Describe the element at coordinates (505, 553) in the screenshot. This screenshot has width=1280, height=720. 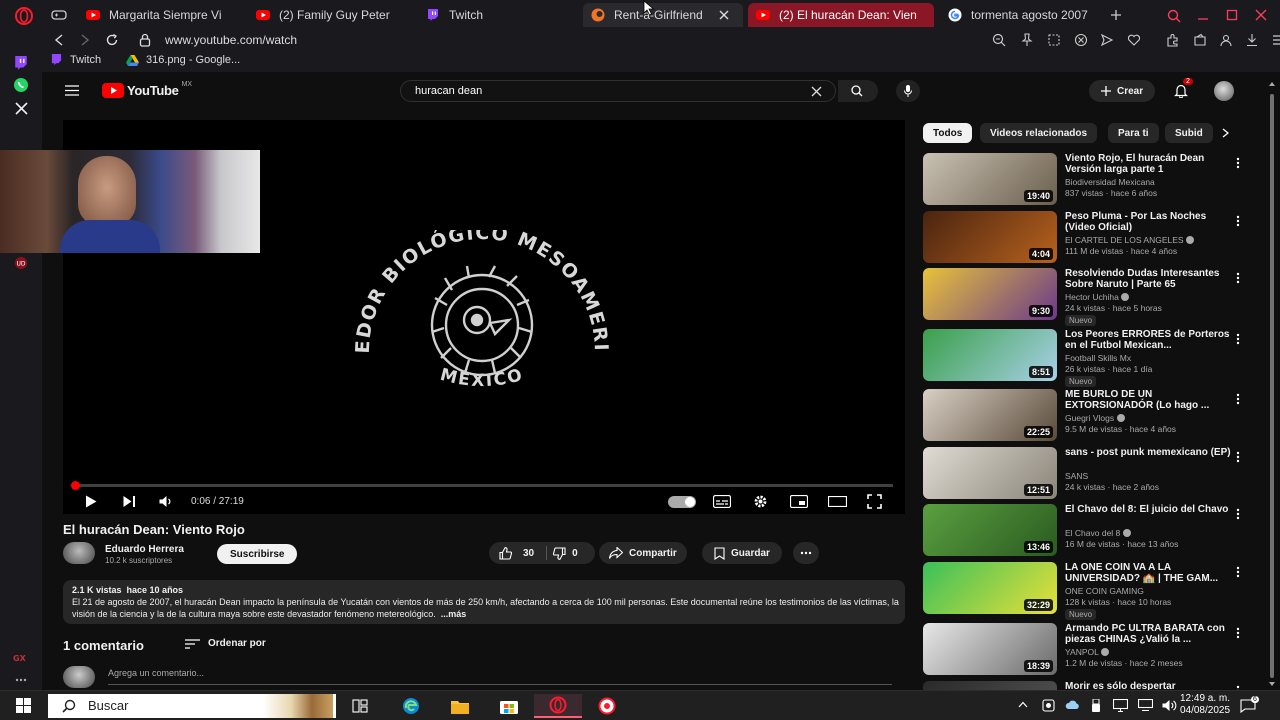
I see `thumbs-up-icon` at that location.